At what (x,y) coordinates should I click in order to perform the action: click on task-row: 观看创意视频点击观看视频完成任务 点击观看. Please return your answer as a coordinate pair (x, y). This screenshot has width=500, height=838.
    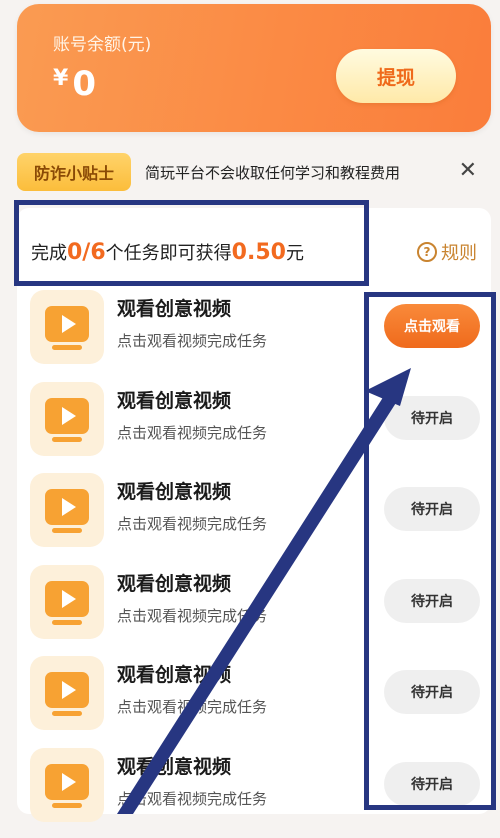
    Looking at the image, I should click on (254, 335).